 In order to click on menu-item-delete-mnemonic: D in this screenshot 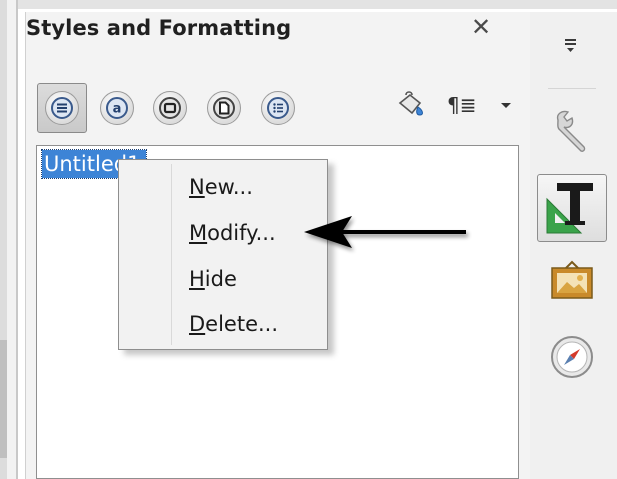, I will do `click(197, 324)`.